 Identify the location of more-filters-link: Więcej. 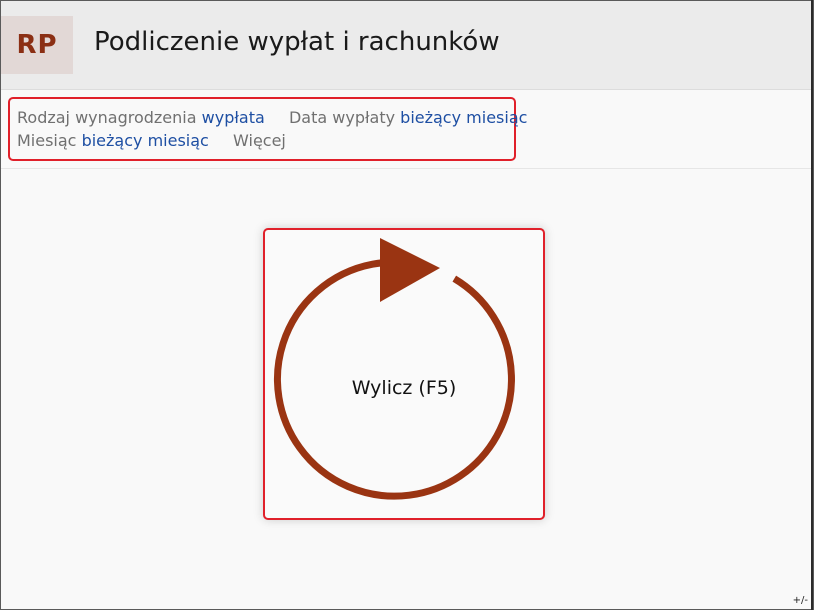
(259, 140).